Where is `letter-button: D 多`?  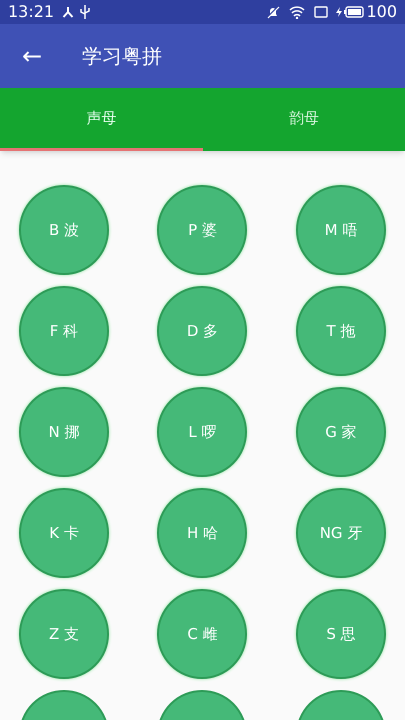
letter-button: D 多 is located at coordinates (202, 331).